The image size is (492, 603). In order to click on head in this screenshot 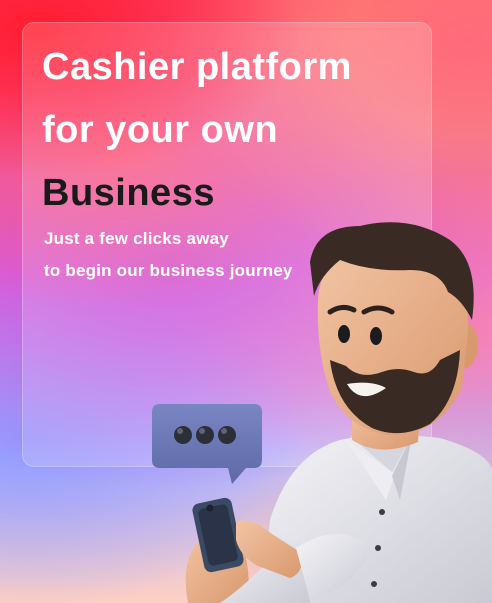, I will do `click(394, 329)`.